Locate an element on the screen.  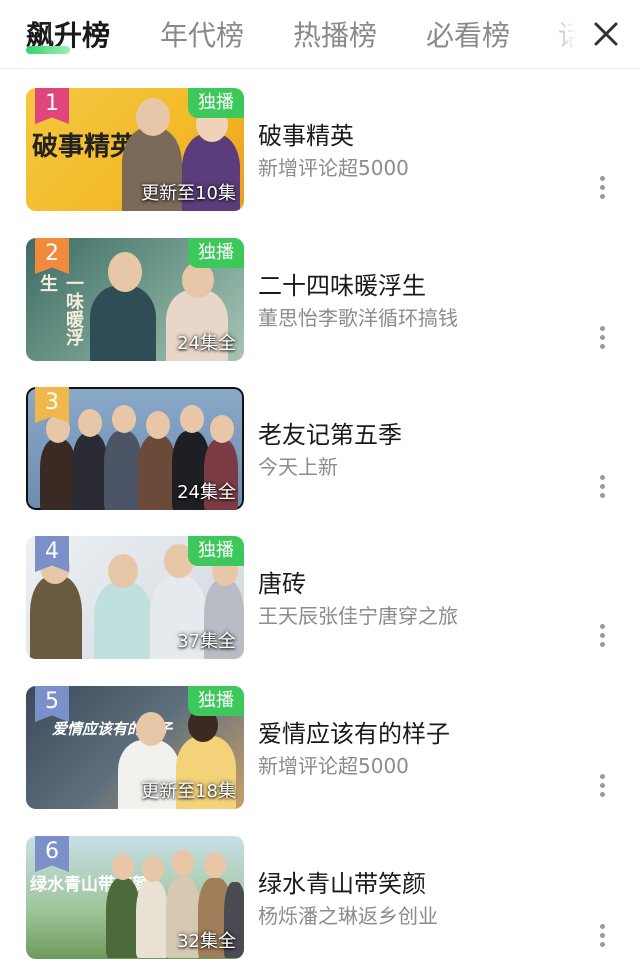
poster-thumbnail: 破事精英 1 独播 更新至10集 is located at coordinates (135, 149).